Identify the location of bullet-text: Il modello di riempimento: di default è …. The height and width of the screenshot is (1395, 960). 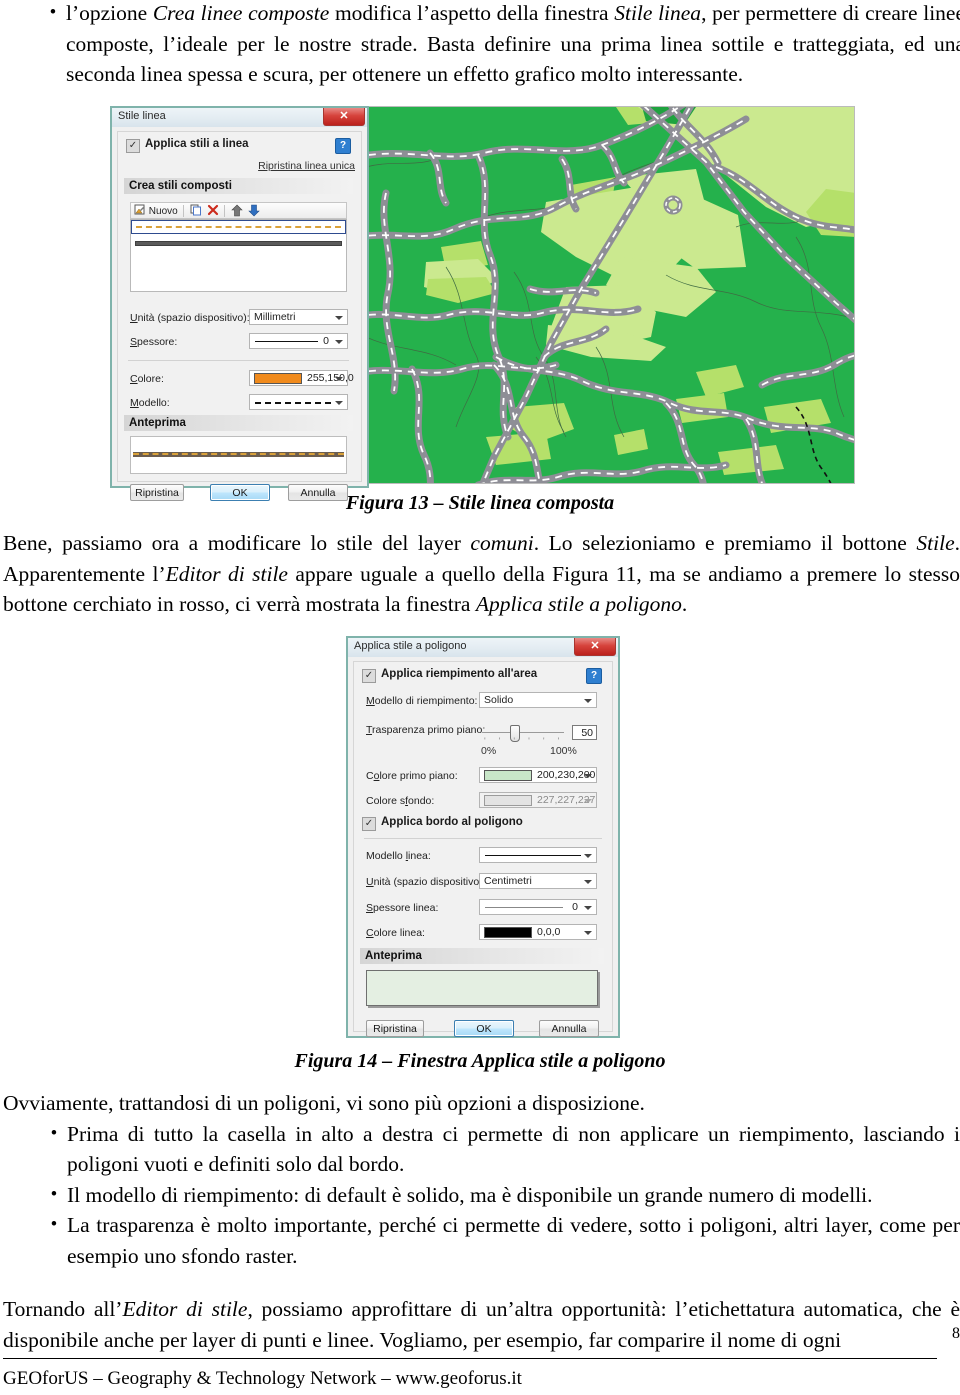
(470, 1194).